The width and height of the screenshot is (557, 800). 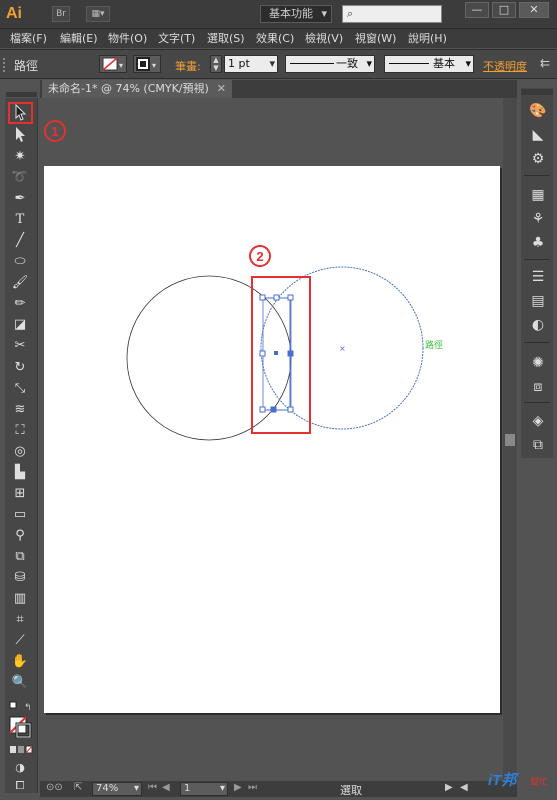 What do you see at coordinates (342, 348) in the screenshot?
I see `circle-center-mark: ×` at bounding box center [342, 348].